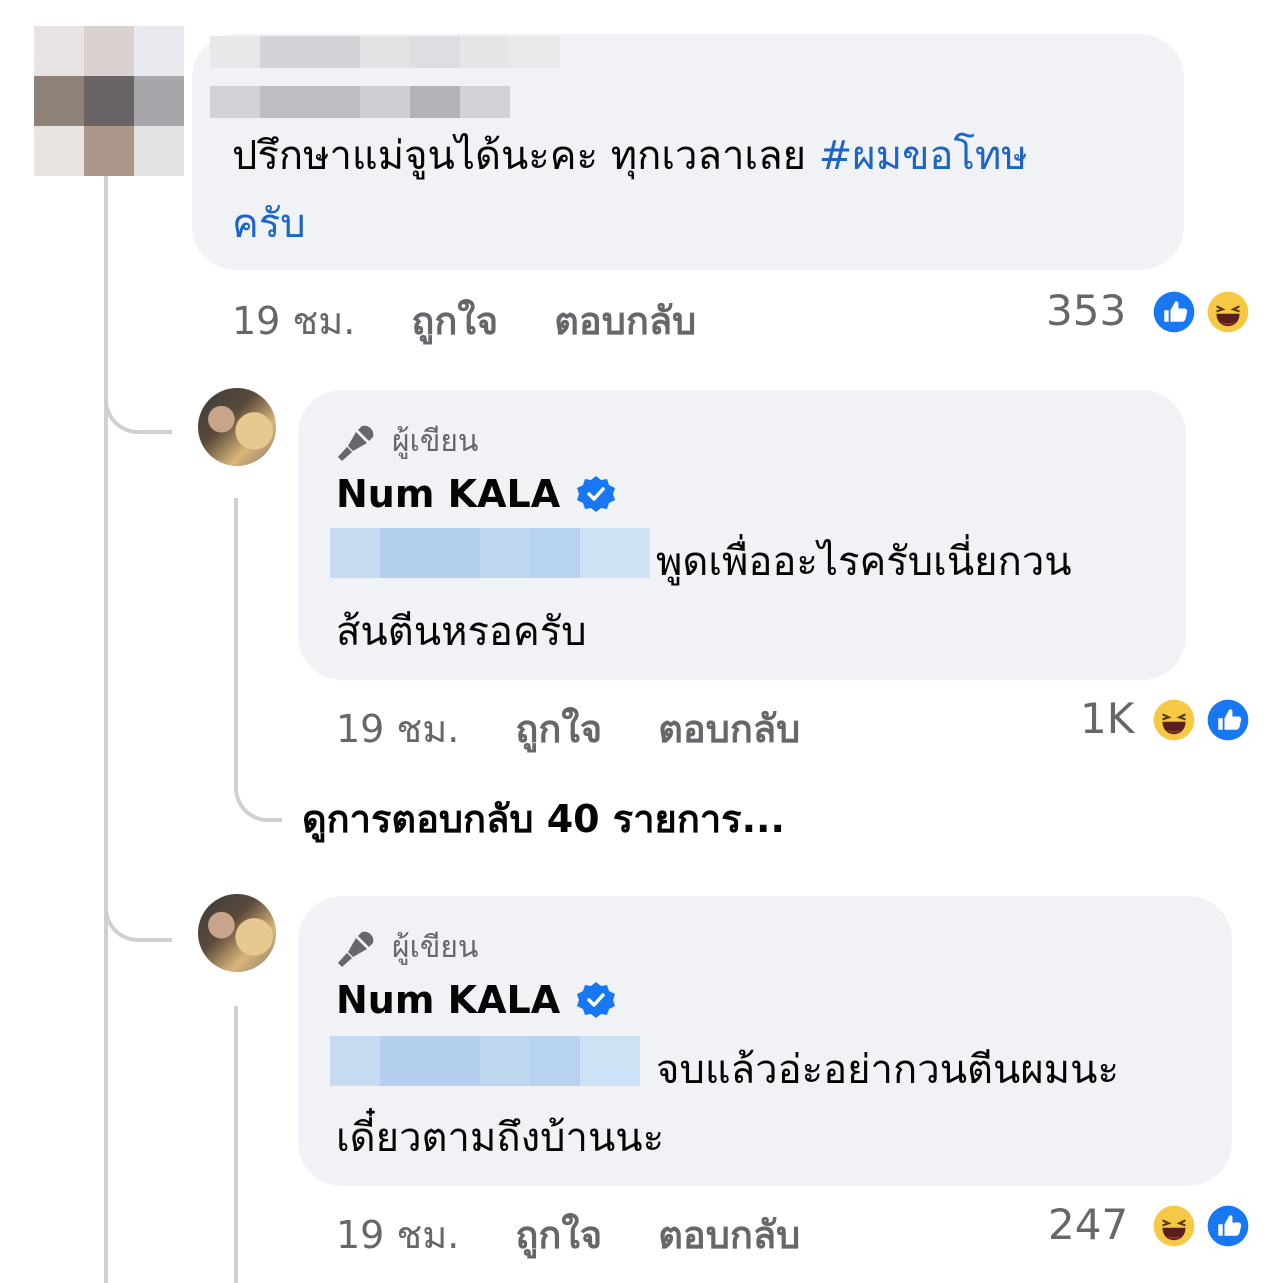 Image resolution: width=1280 pixels, height=1283 pixels. I want to click on reply-1-meta: 19 ชม. ถูกใจ ตอบกลับ, so click(568, 728).